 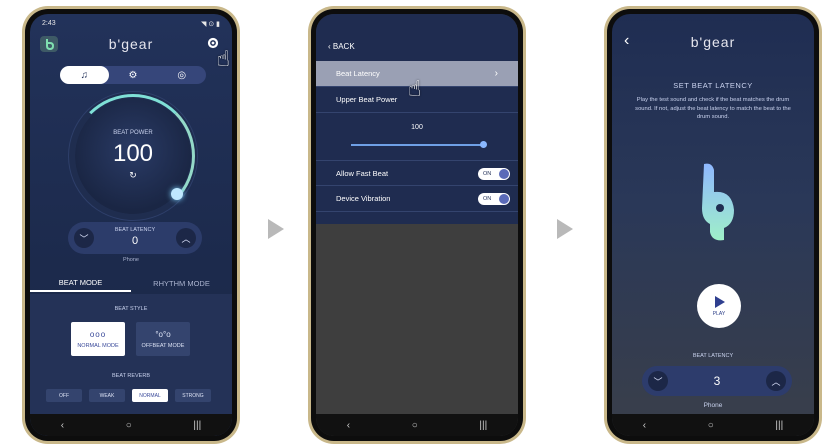 What do you see at coordinates (133, 175) in the screenshot?
I see `reset-icon: ↻` at bounding box center [133, 175].